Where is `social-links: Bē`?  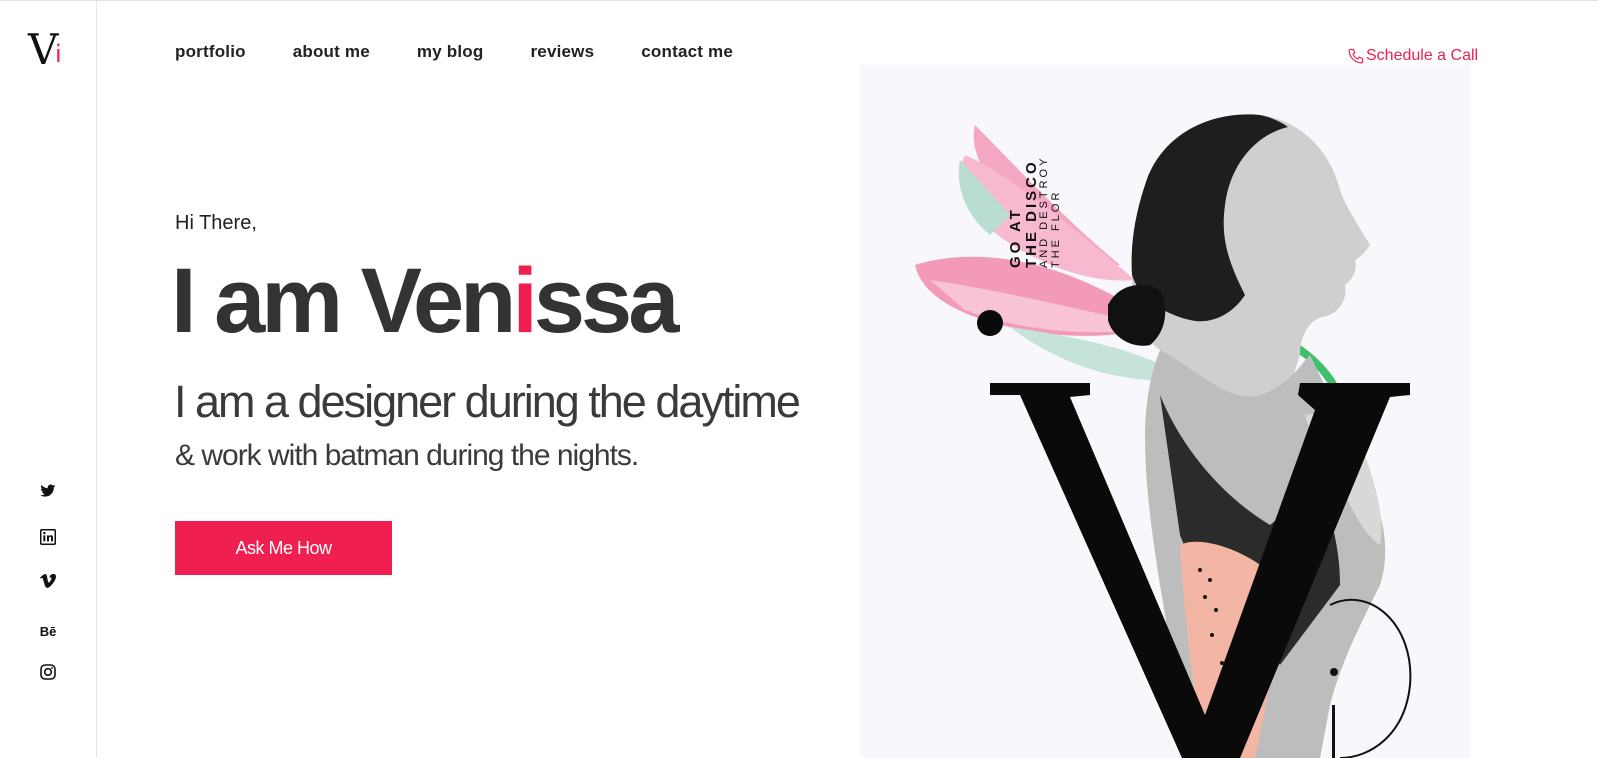
social-links: Bē is located at coordinates (48, 594).